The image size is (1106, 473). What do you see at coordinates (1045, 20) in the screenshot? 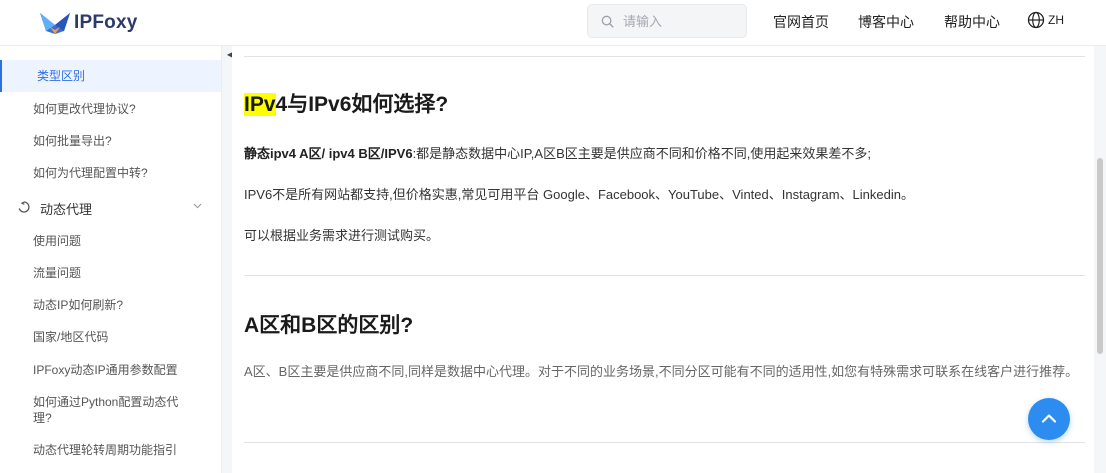
I see `language-switcher: ZH` at bounding box center [1045, 20].